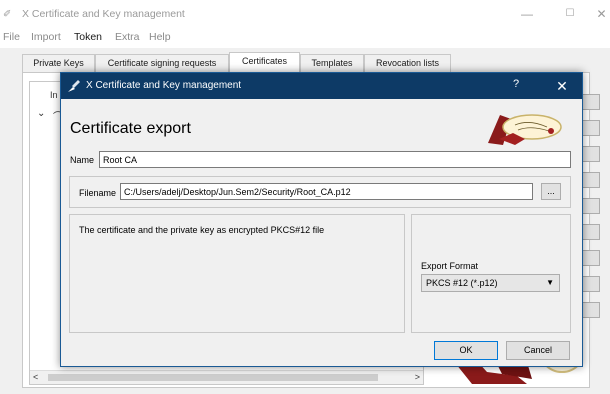 This screenshot has height=394, width=610. Describe the element at coordinates (407, 63) in the screenshot. I see `tab-revocation-lists: Revocation lists` at that location.